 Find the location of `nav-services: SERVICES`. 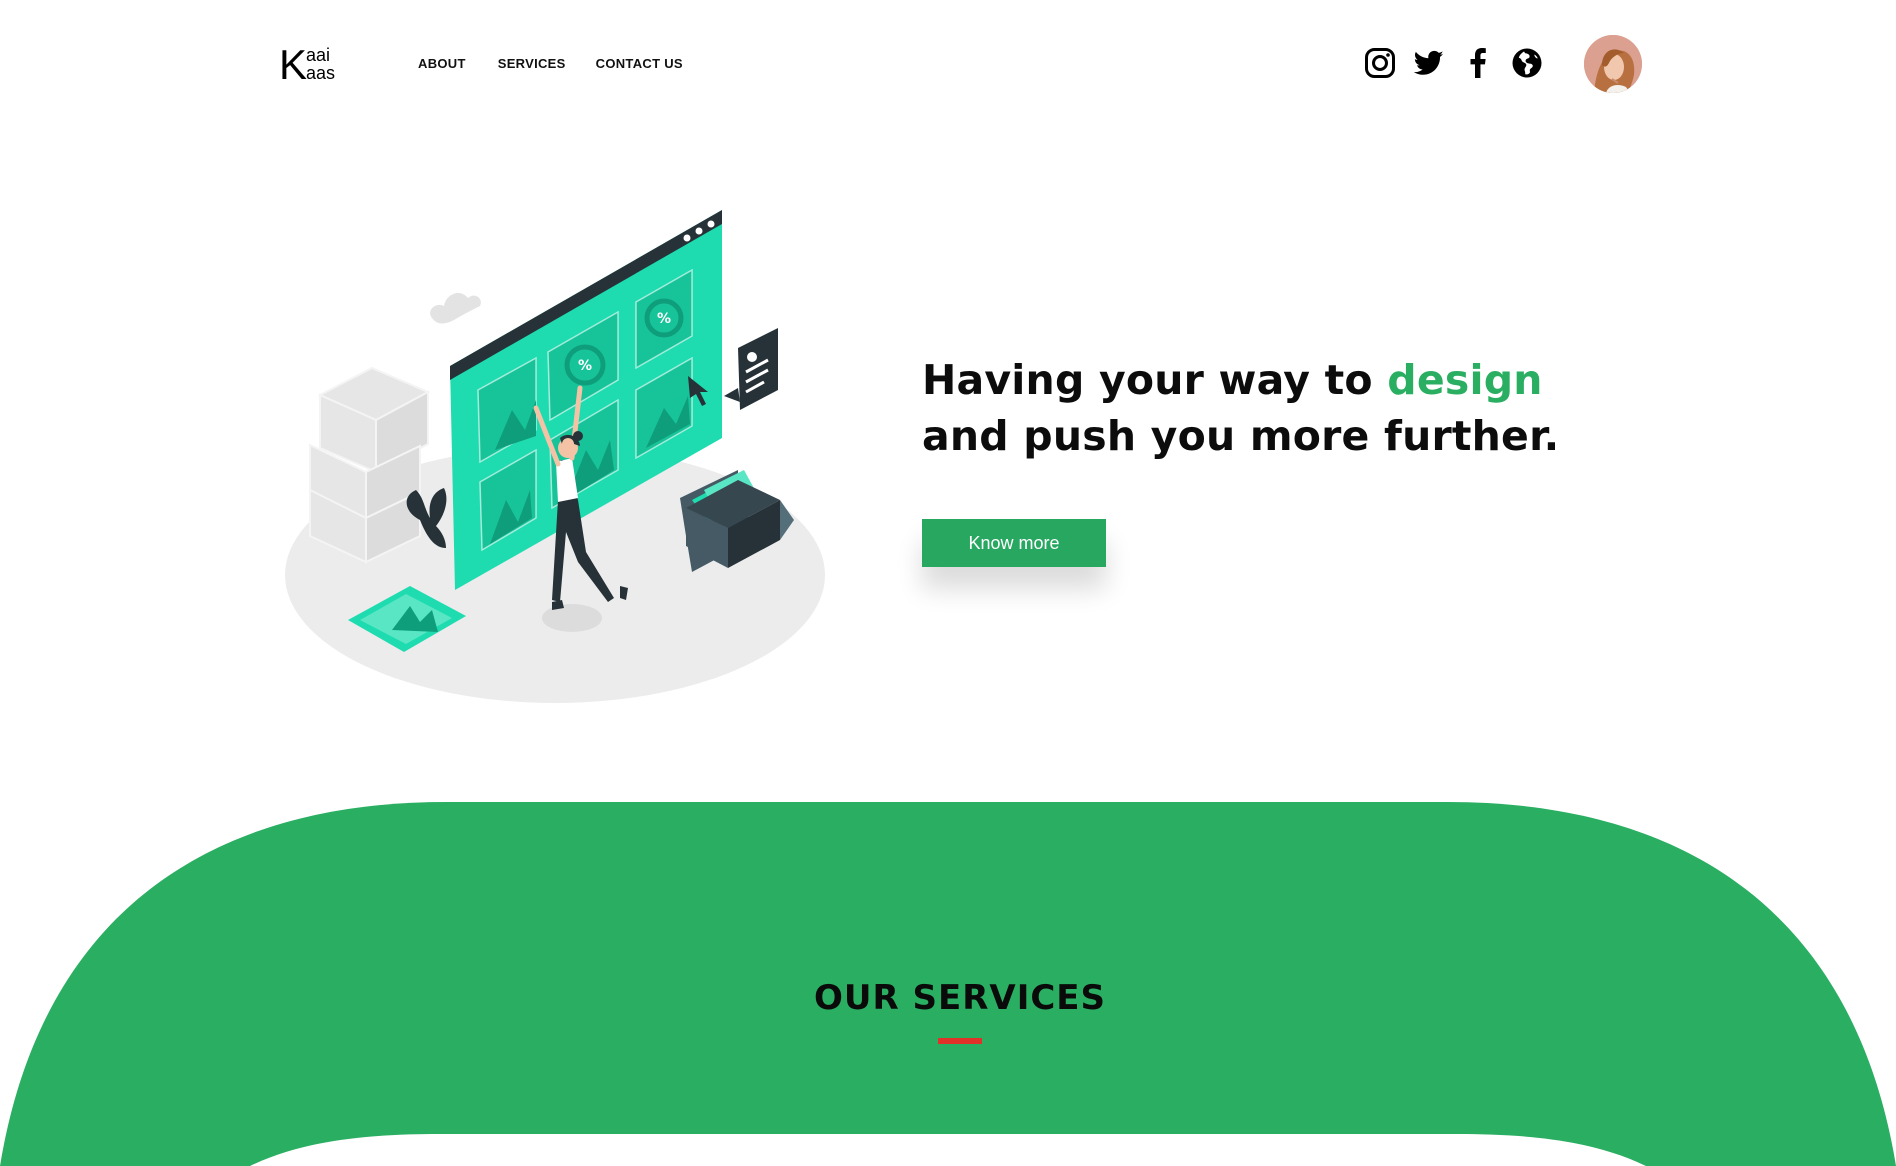

nav-services: SERVICES is located at coordinates (532, 63).